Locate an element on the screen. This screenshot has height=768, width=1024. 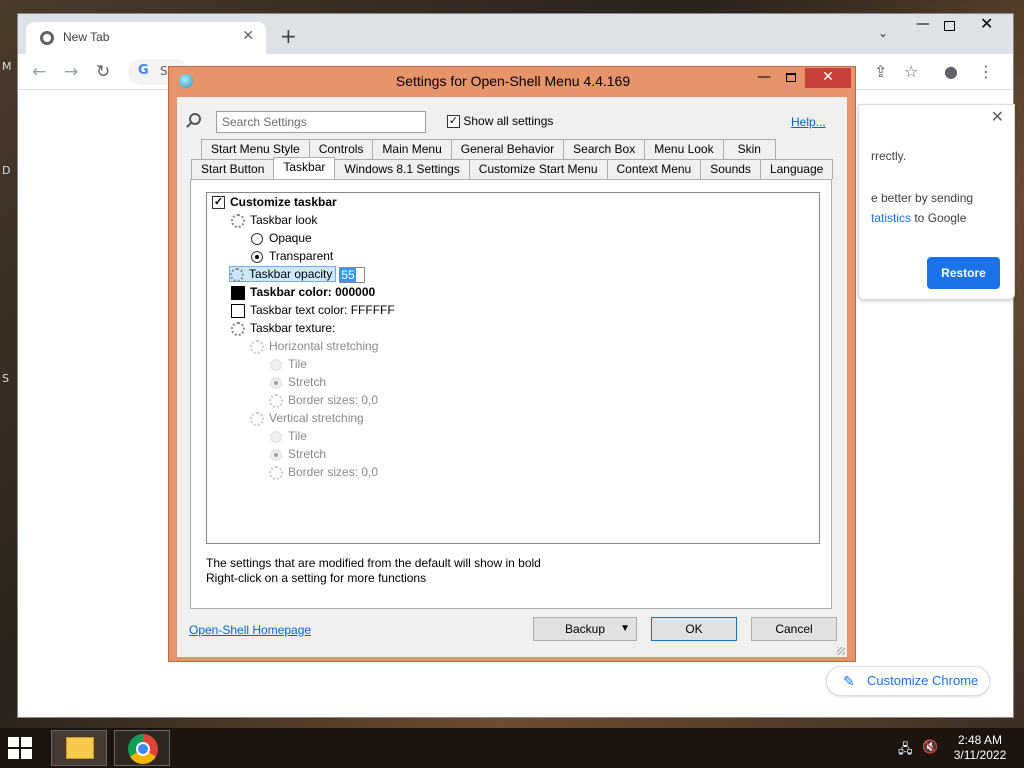
tree-item-h-stretch: Stretch is located at coordinates (298, 382).